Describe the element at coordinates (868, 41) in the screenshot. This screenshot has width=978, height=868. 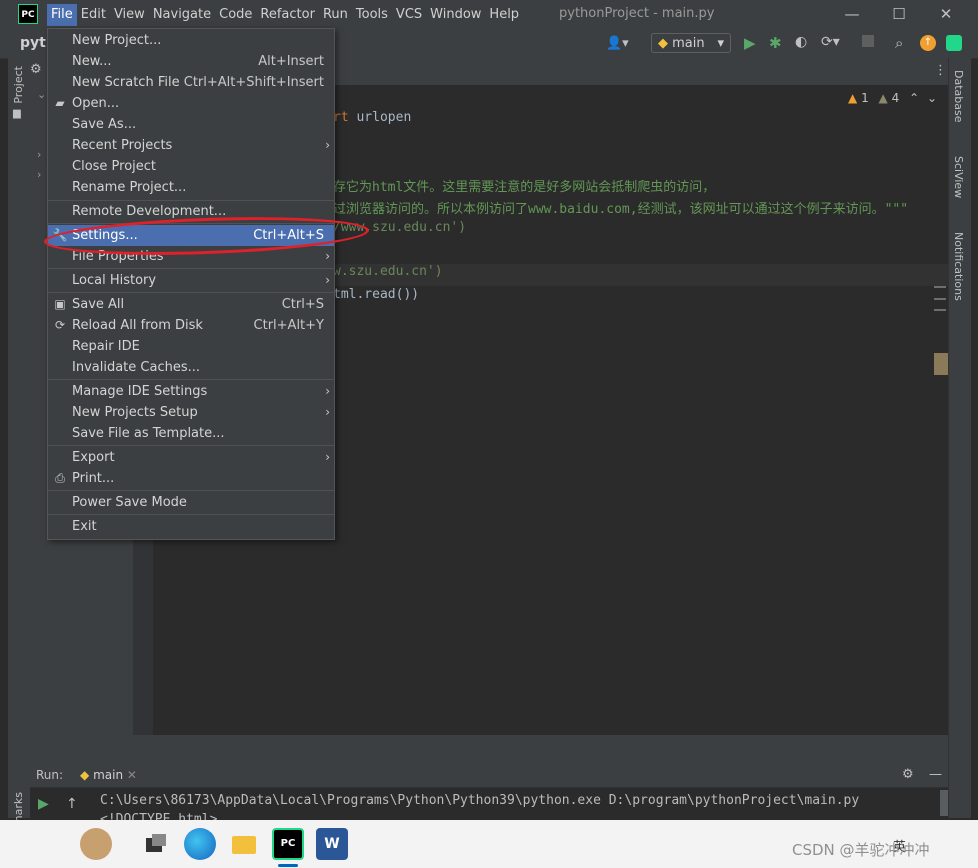
I see `stop-icon` at that location.